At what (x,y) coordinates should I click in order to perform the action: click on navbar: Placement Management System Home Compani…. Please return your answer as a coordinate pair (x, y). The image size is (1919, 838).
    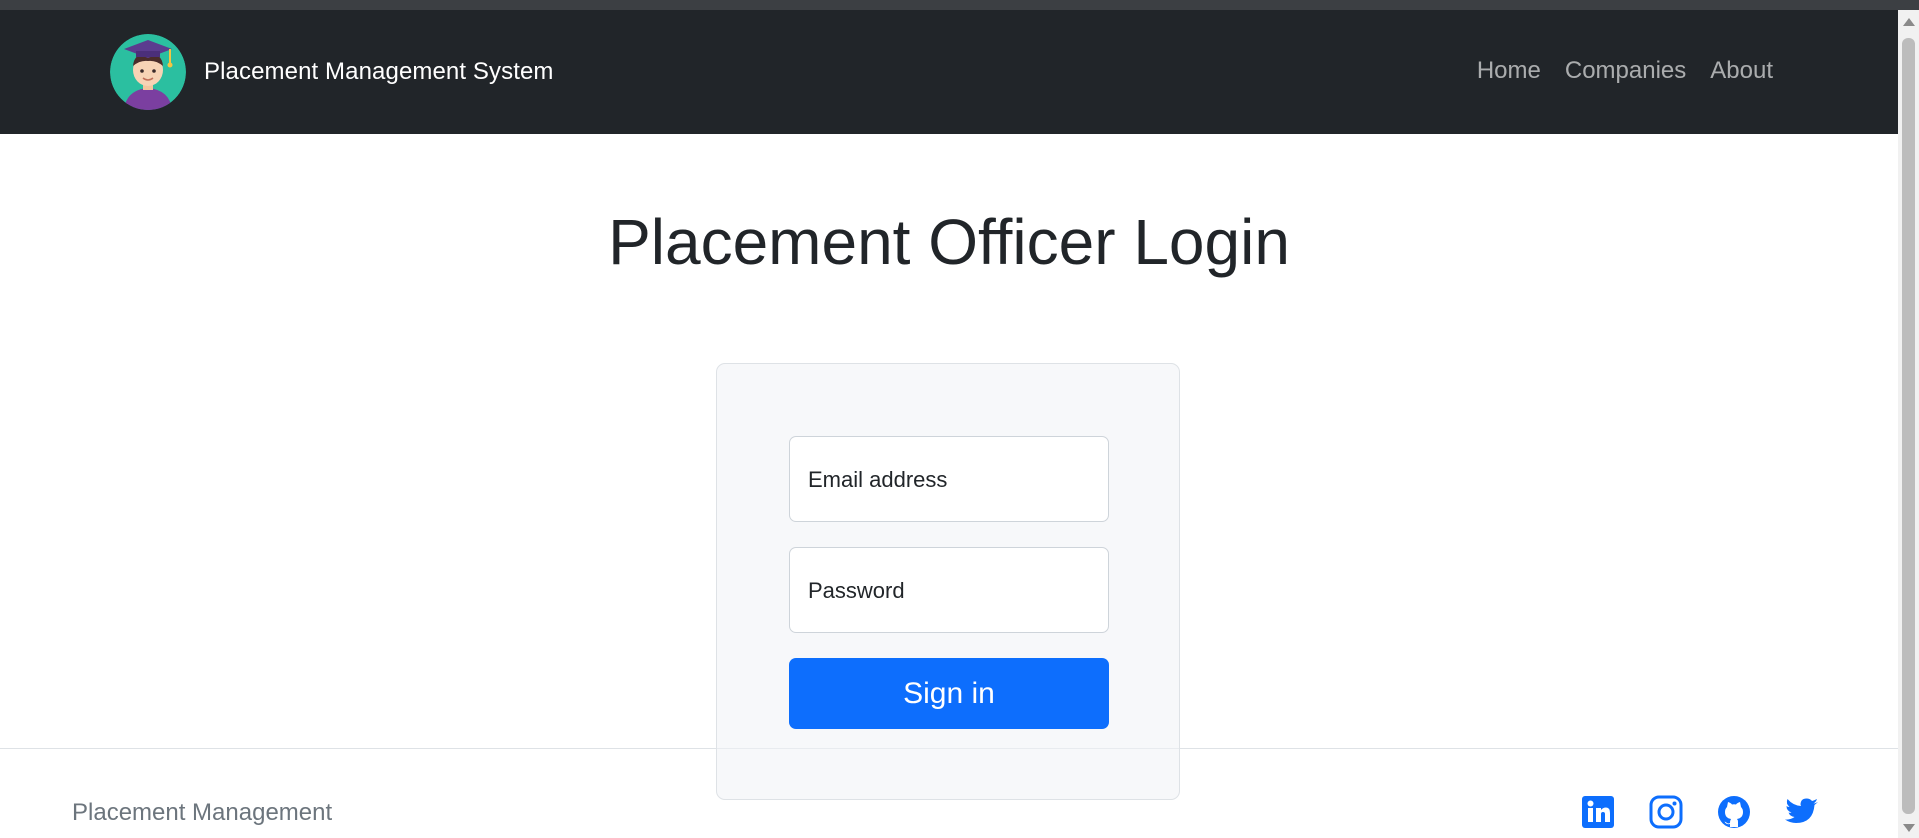
    Looking at the image, I should click on (949, 72).